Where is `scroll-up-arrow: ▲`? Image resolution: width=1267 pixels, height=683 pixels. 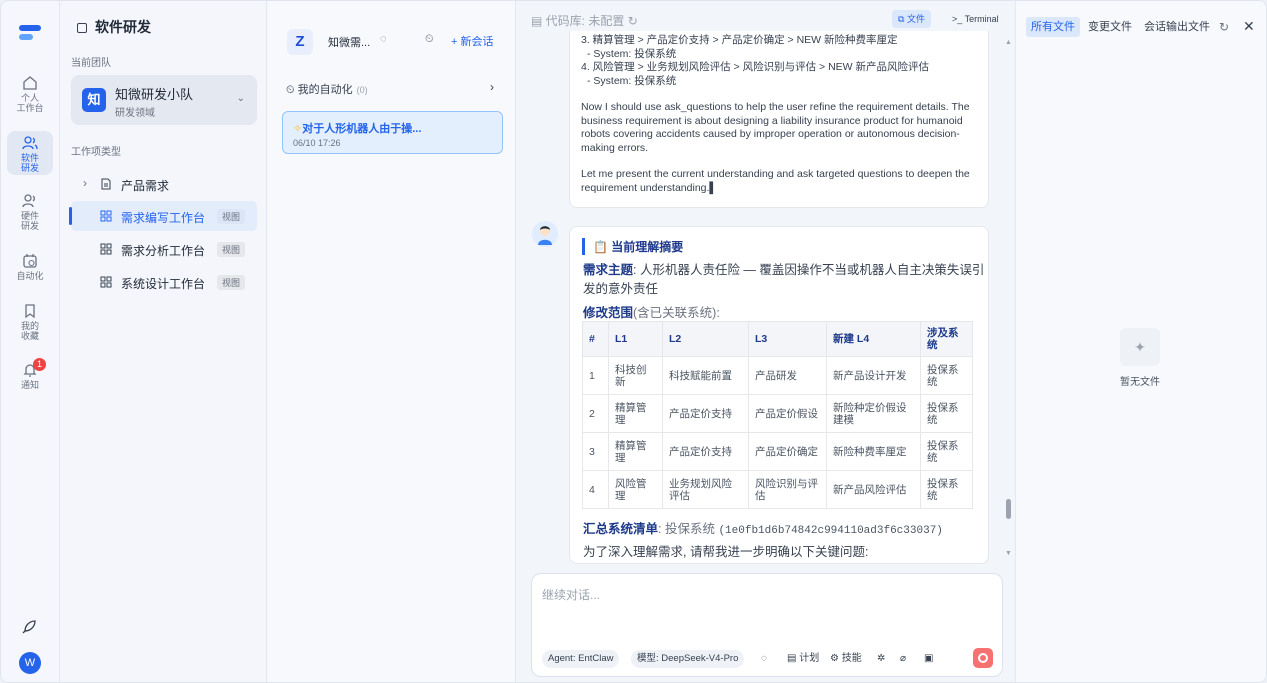
scroll-up-arrow: ▲ is located at coordinates (1008, 42).